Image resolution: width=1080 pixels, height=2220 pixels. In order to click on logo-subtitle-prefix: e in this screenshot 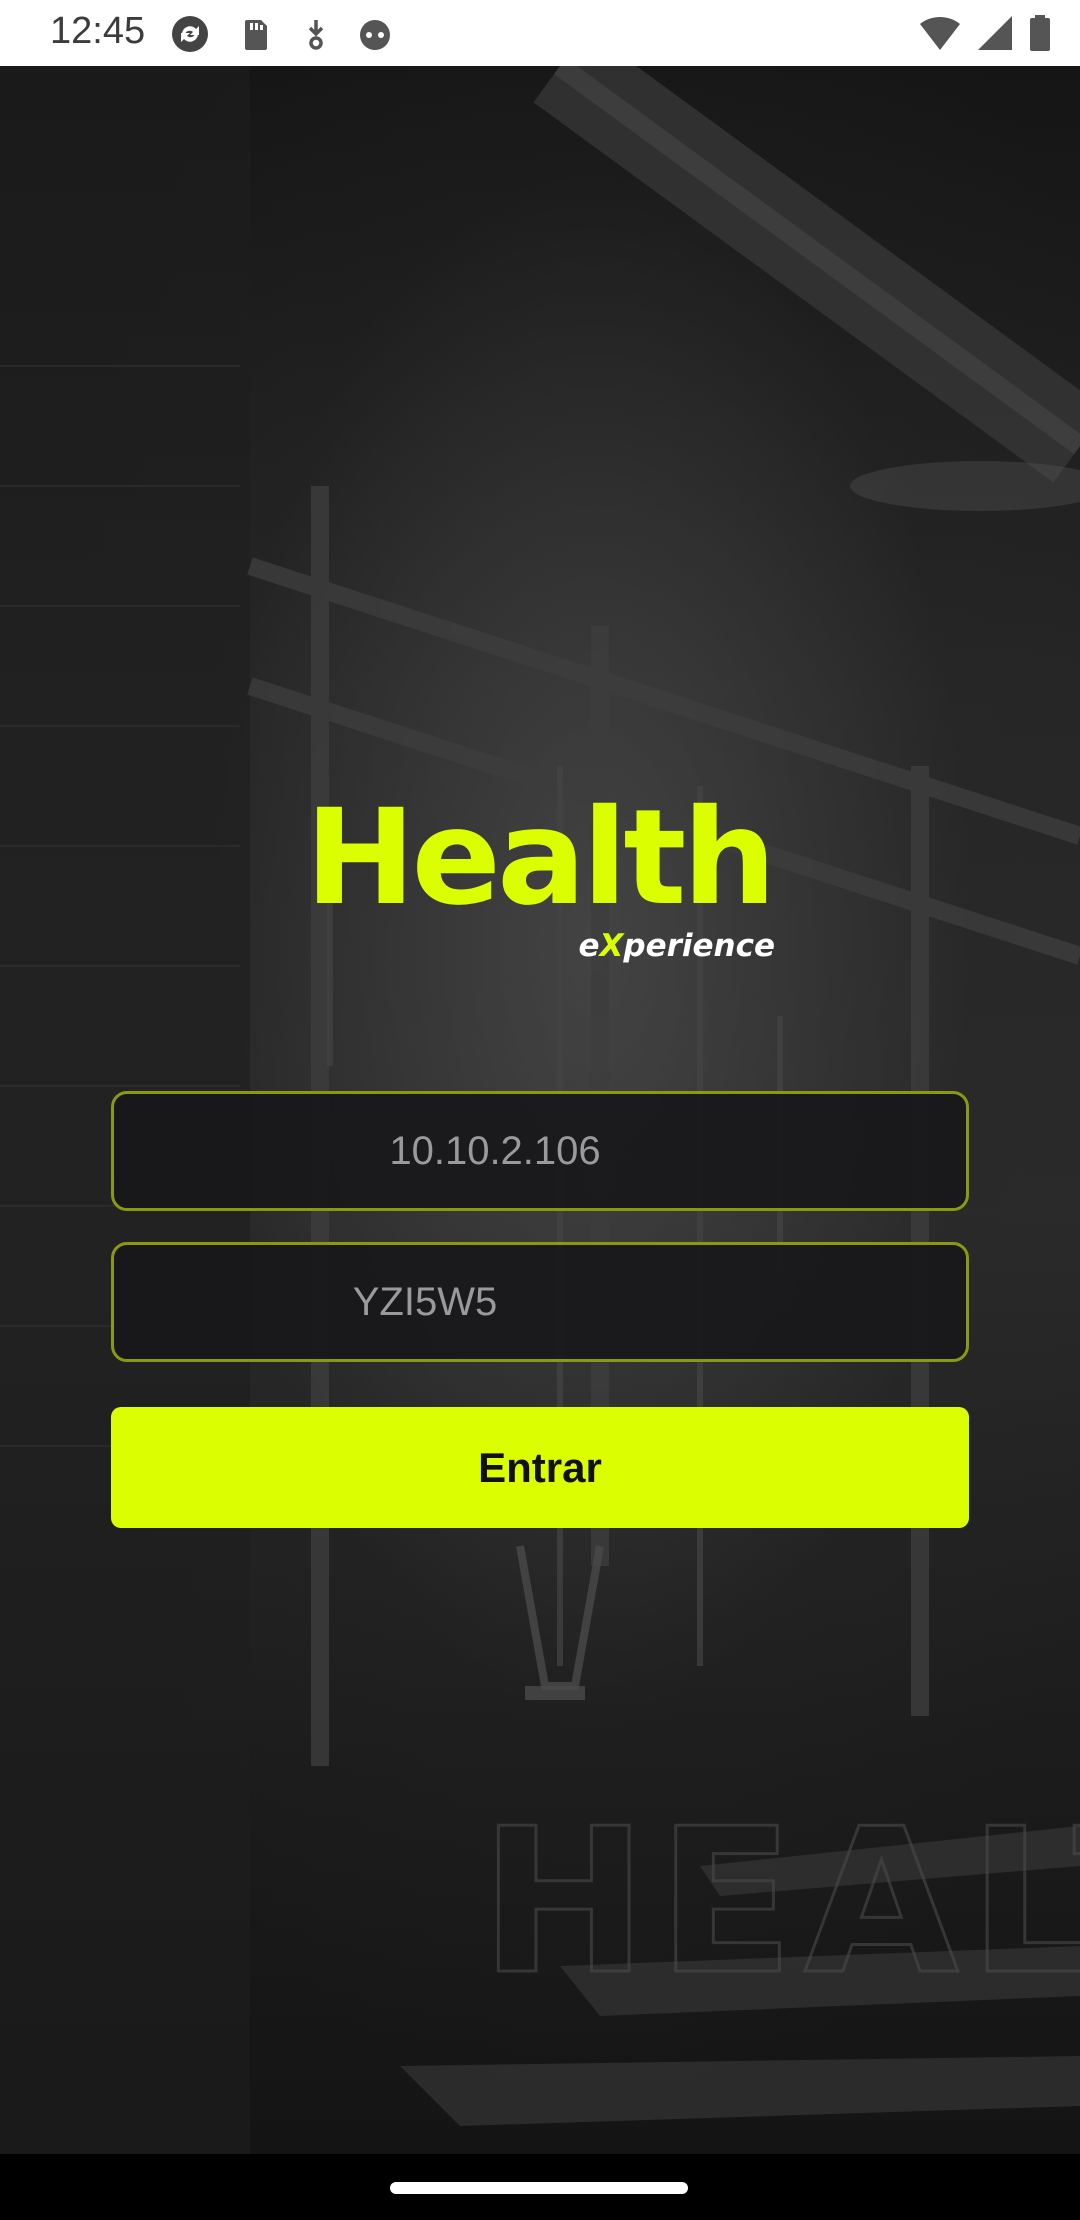, I will do `click(589, 946)`.